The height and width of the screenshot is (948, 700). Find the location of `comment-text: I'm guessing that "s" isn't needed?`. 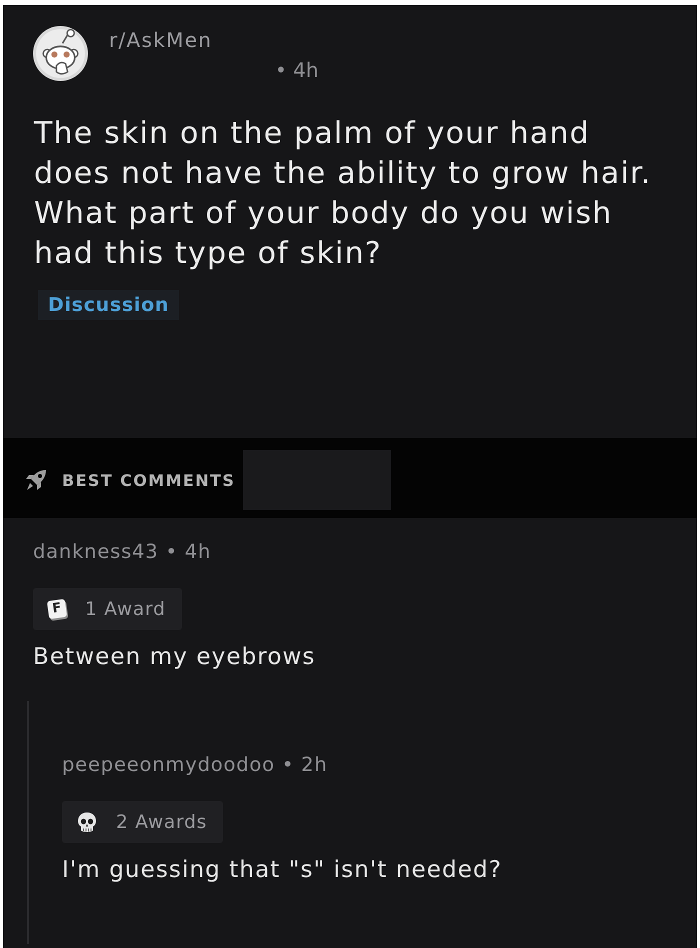

comment-text: I'm guessing that "s" isn't needed? is located at coordinates (282, 870).